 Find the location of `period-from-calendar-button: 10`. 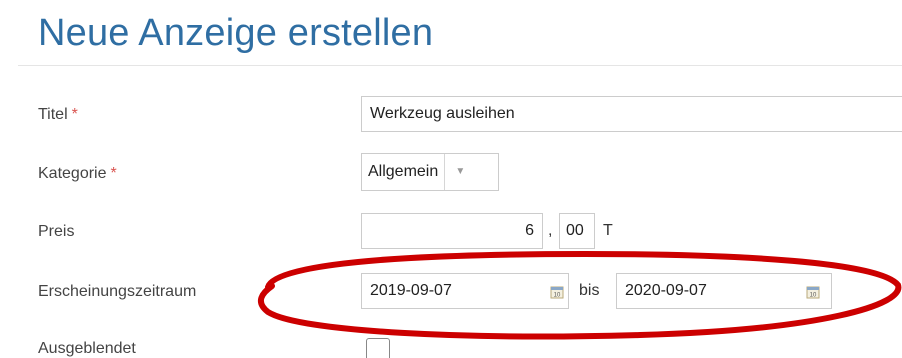

period-from-calendar-button: 10 is located at coordinates (557, 292).